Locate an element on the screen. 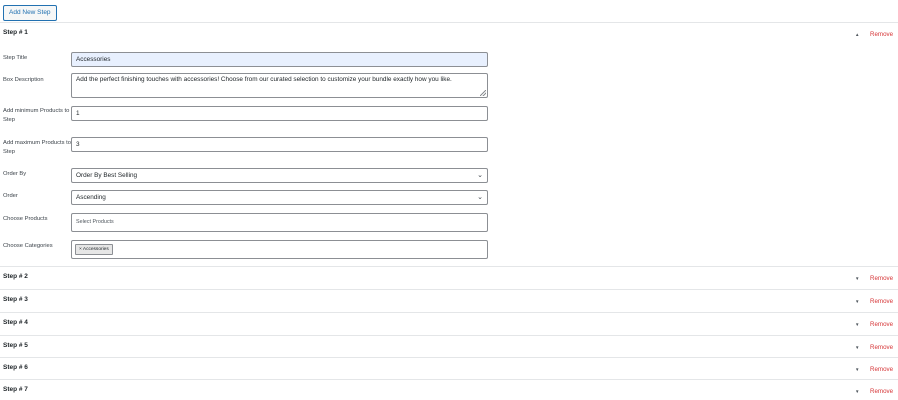  min-products-label: Add minimum Products to Step is located at coordinates (36, 115).